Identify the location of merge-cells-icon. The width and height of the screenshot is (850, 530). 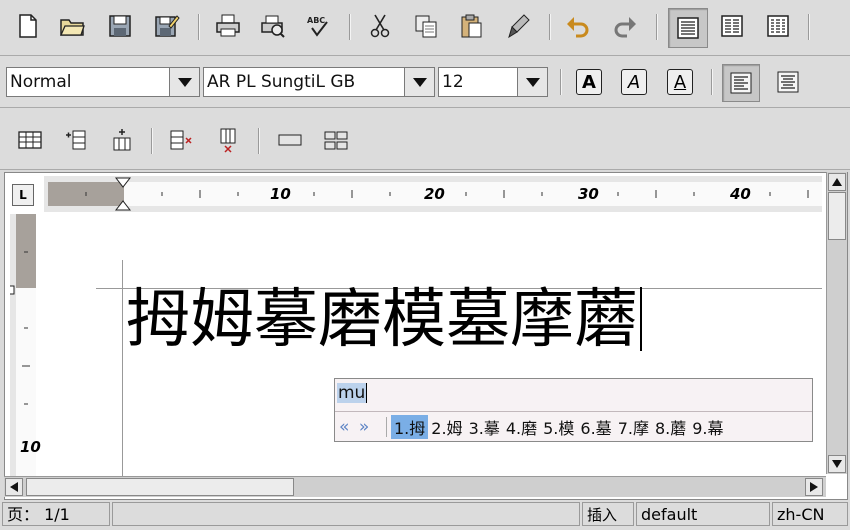
(290, 140).